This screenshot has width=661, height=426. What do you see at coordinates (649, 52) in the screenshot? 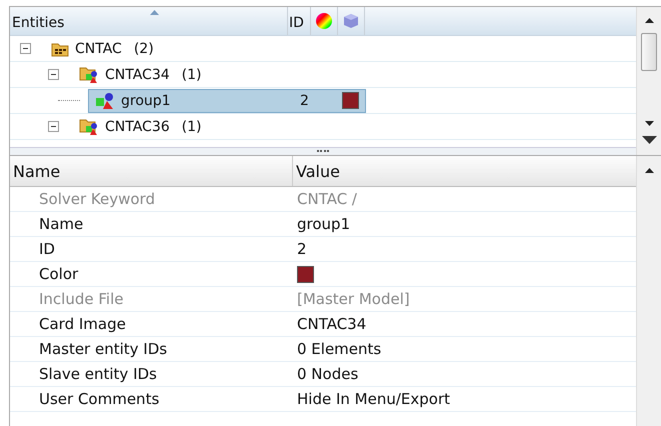
I see `scroll-thumb` at bounding box center [649, 52].